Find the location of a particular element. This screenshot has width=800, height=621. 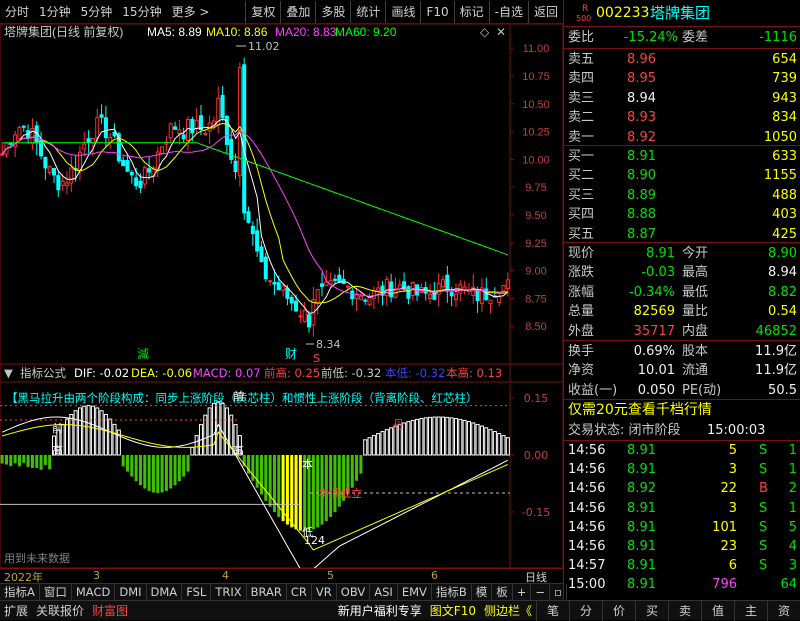

toolbar-item-4: 更多 > is located at coordinates (191, 12).